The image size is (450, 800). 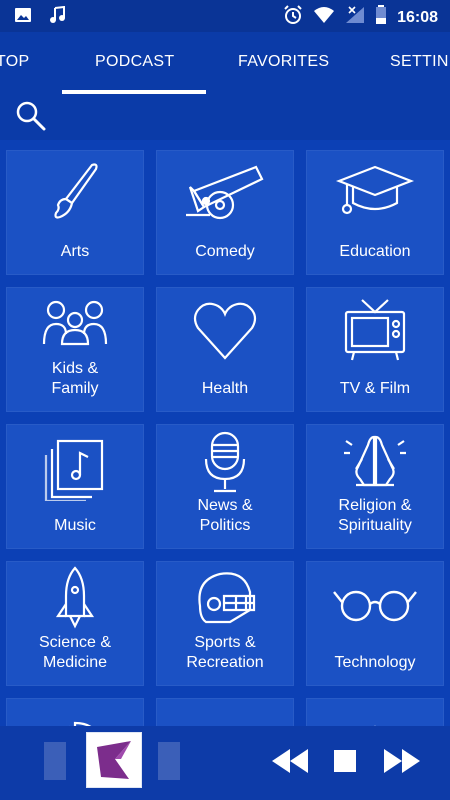 I want to click on search-icon, so click(x=31, y=118).